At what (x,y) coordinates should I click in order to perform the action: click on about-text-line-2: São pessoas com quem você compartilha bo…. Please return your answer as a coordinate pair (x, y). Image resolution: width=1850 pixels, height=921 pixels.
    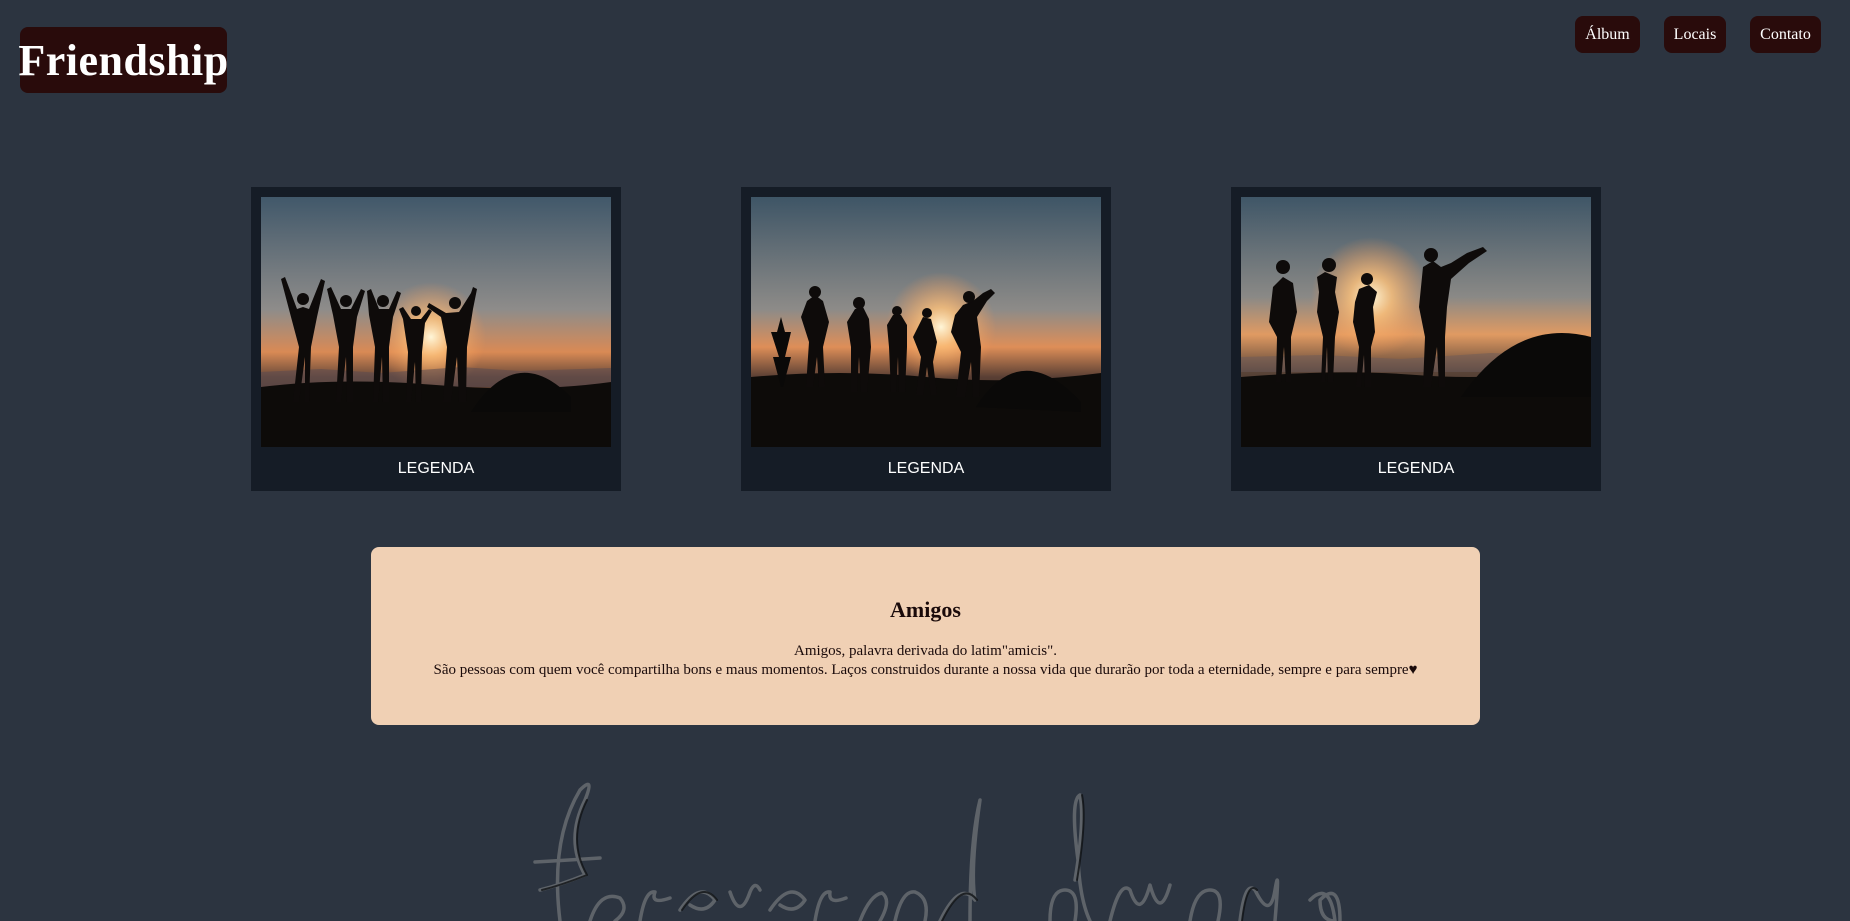
    Looking at the image, I should click on (925, 670).